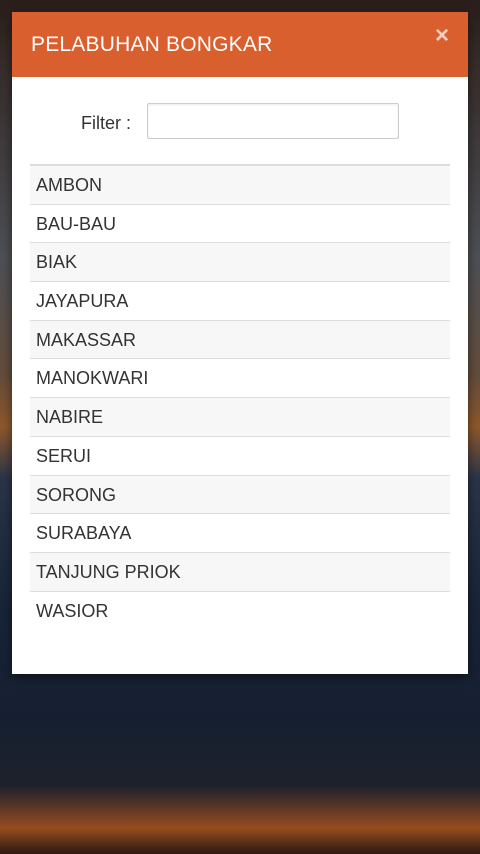 Image resolution: width=480 pixels, height=854 pixels. Describe the element at coordinates (240, 417) in the screenshot. I see `port-item-nabire: NABIRE` at that location.